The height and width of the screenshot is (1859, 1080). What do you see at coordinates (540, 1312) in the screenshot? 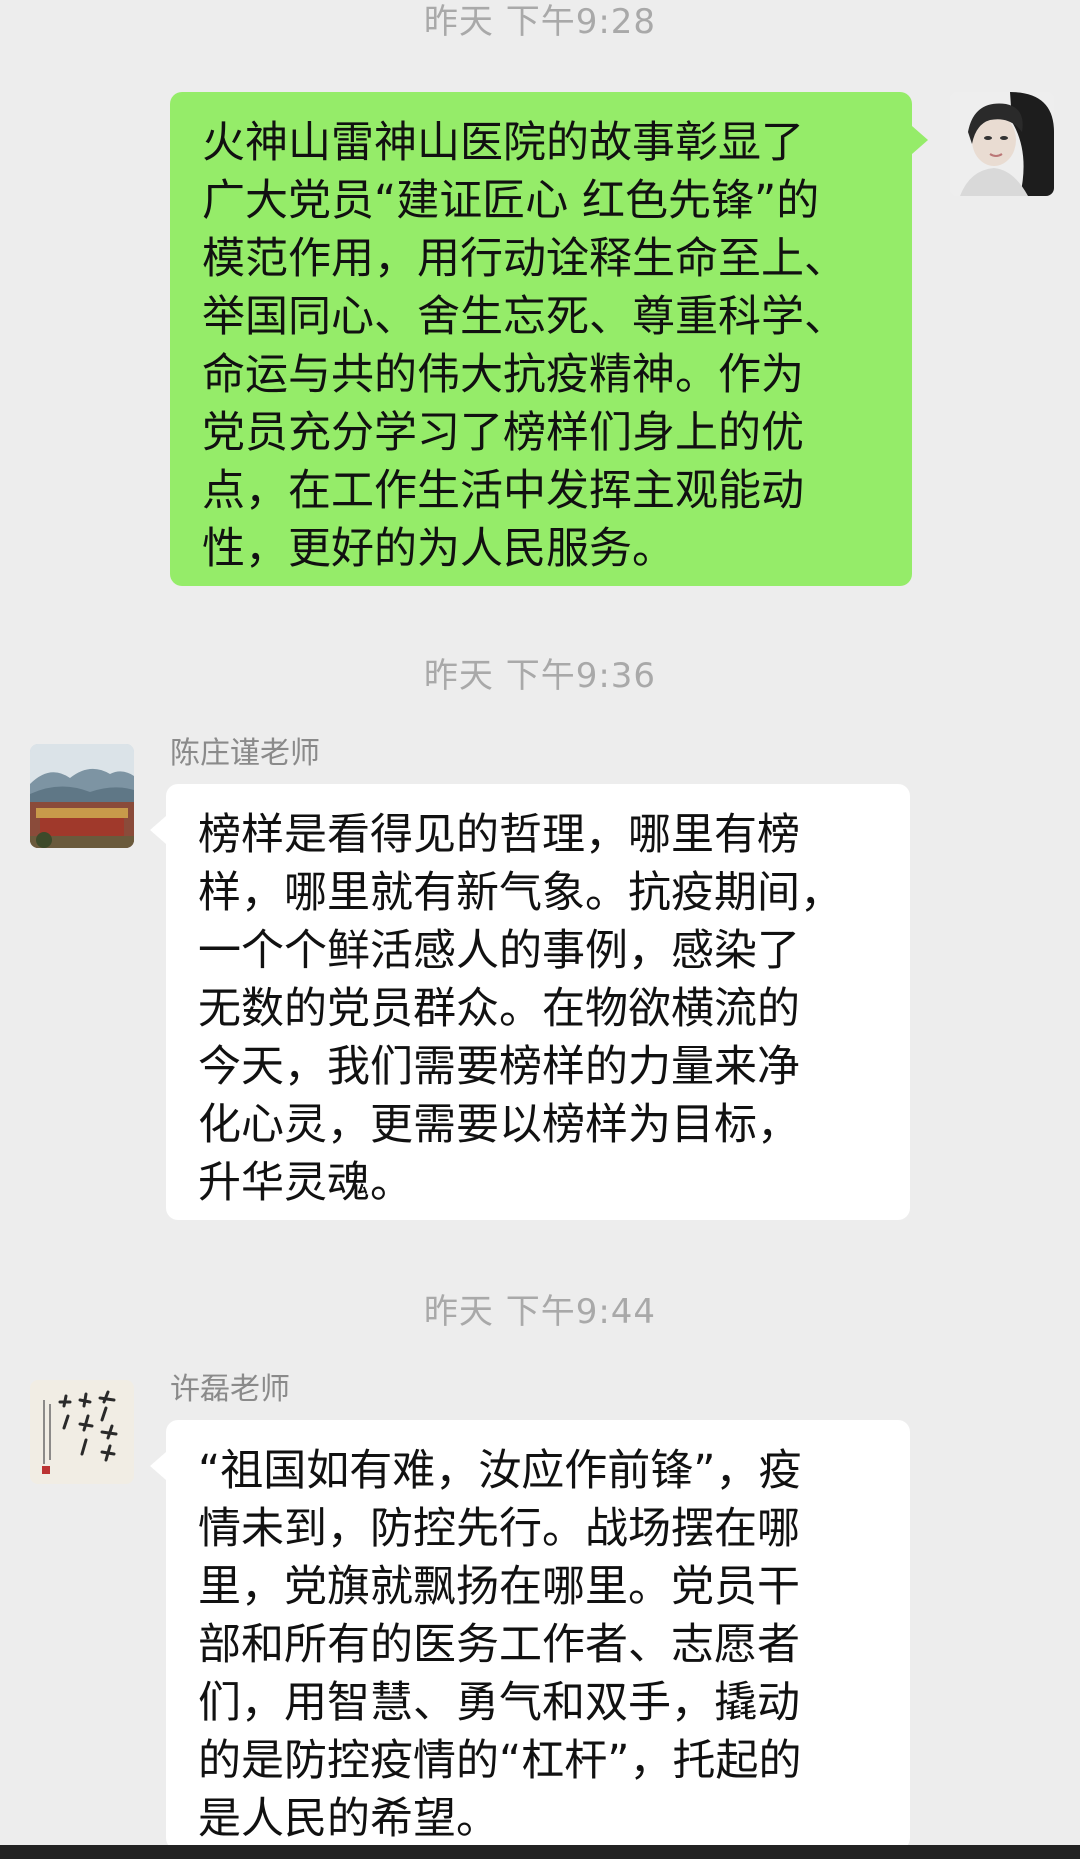
I see `timestamp: 昨天 下午9:44` at bounding box center [540, 1312].